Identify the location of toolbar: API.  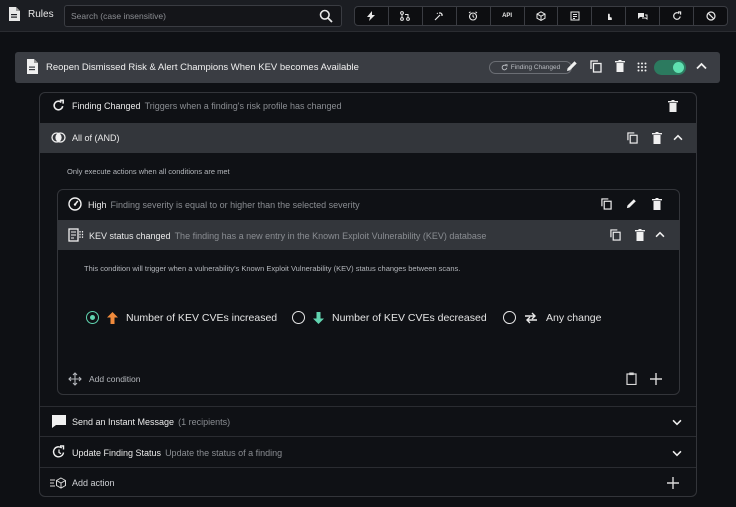
(541, 16).